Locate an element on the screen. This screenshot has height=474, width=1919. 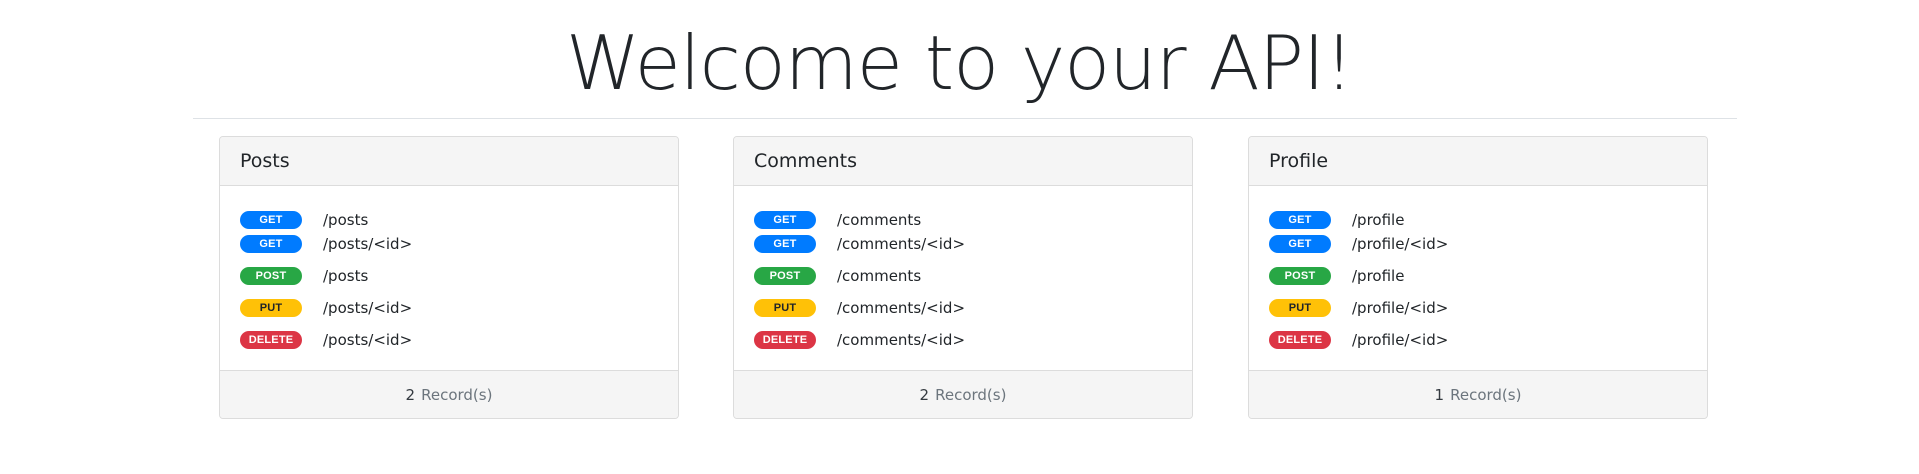
endpoint-item: DELETE /profile/<id> is located at coordinates (1358, 340).